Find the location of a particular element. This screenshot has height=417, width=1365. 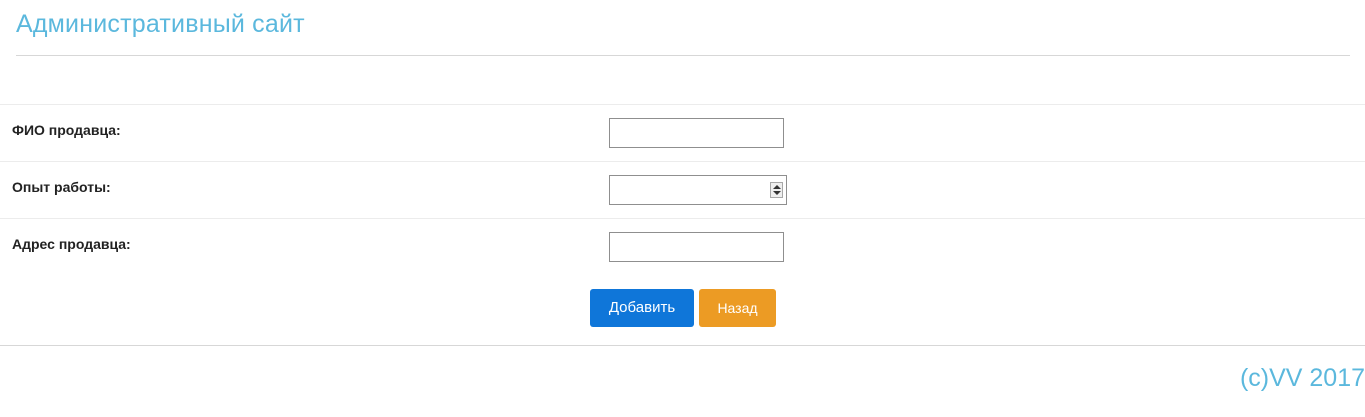

seller-address-input is located at coordinates (696, 247).